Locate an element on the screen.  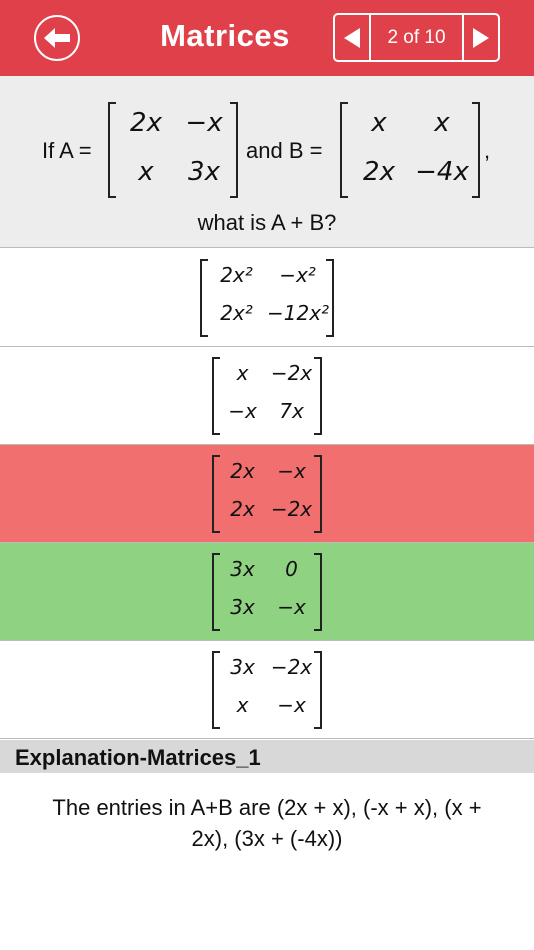
answer-matrix: 3x −2x x −x is located at coordinates (267, 690).